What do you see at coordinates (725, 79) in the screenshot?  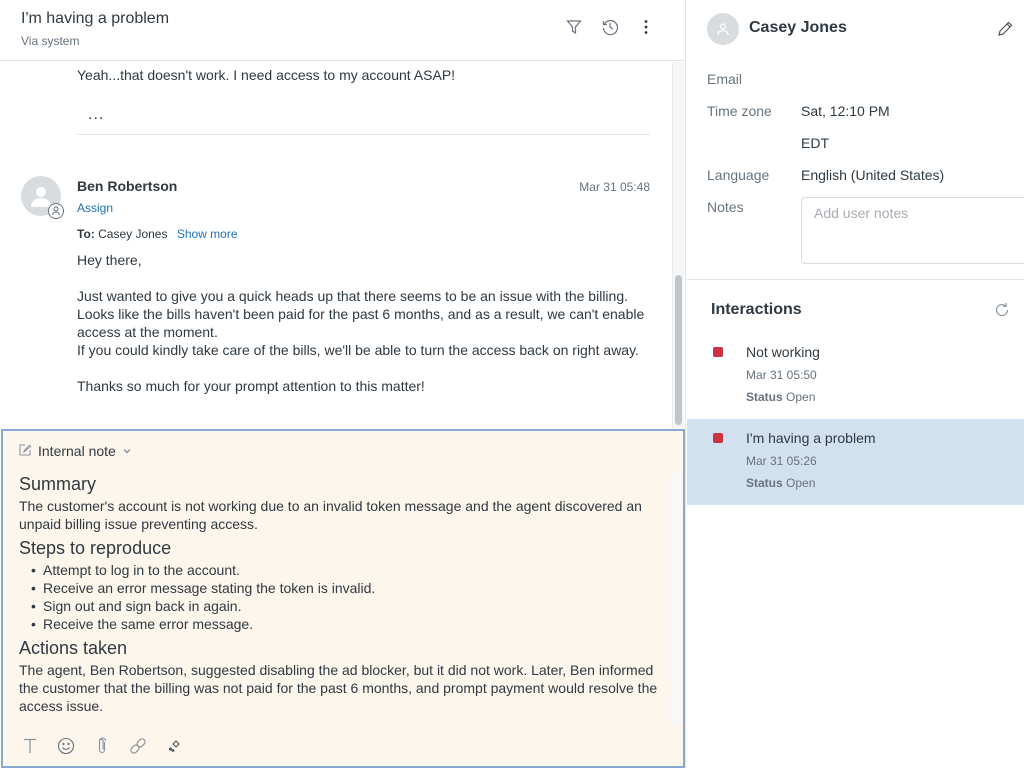 I see `email-label: Email` at bounding box center [725, 79].